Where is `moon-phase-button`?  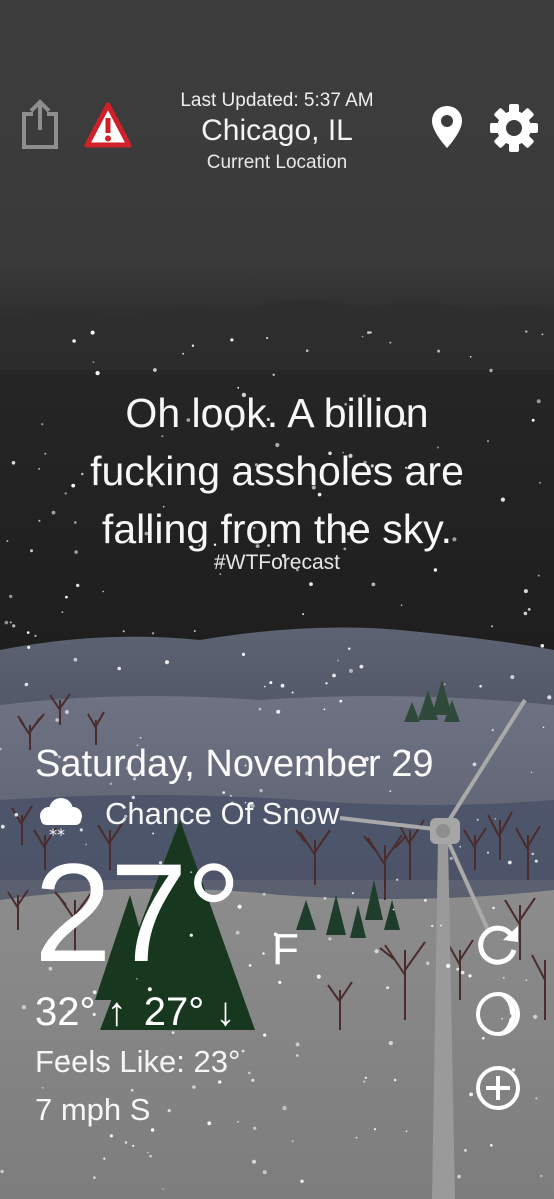
moon-phase-button is located at coordinates (498, 1014).